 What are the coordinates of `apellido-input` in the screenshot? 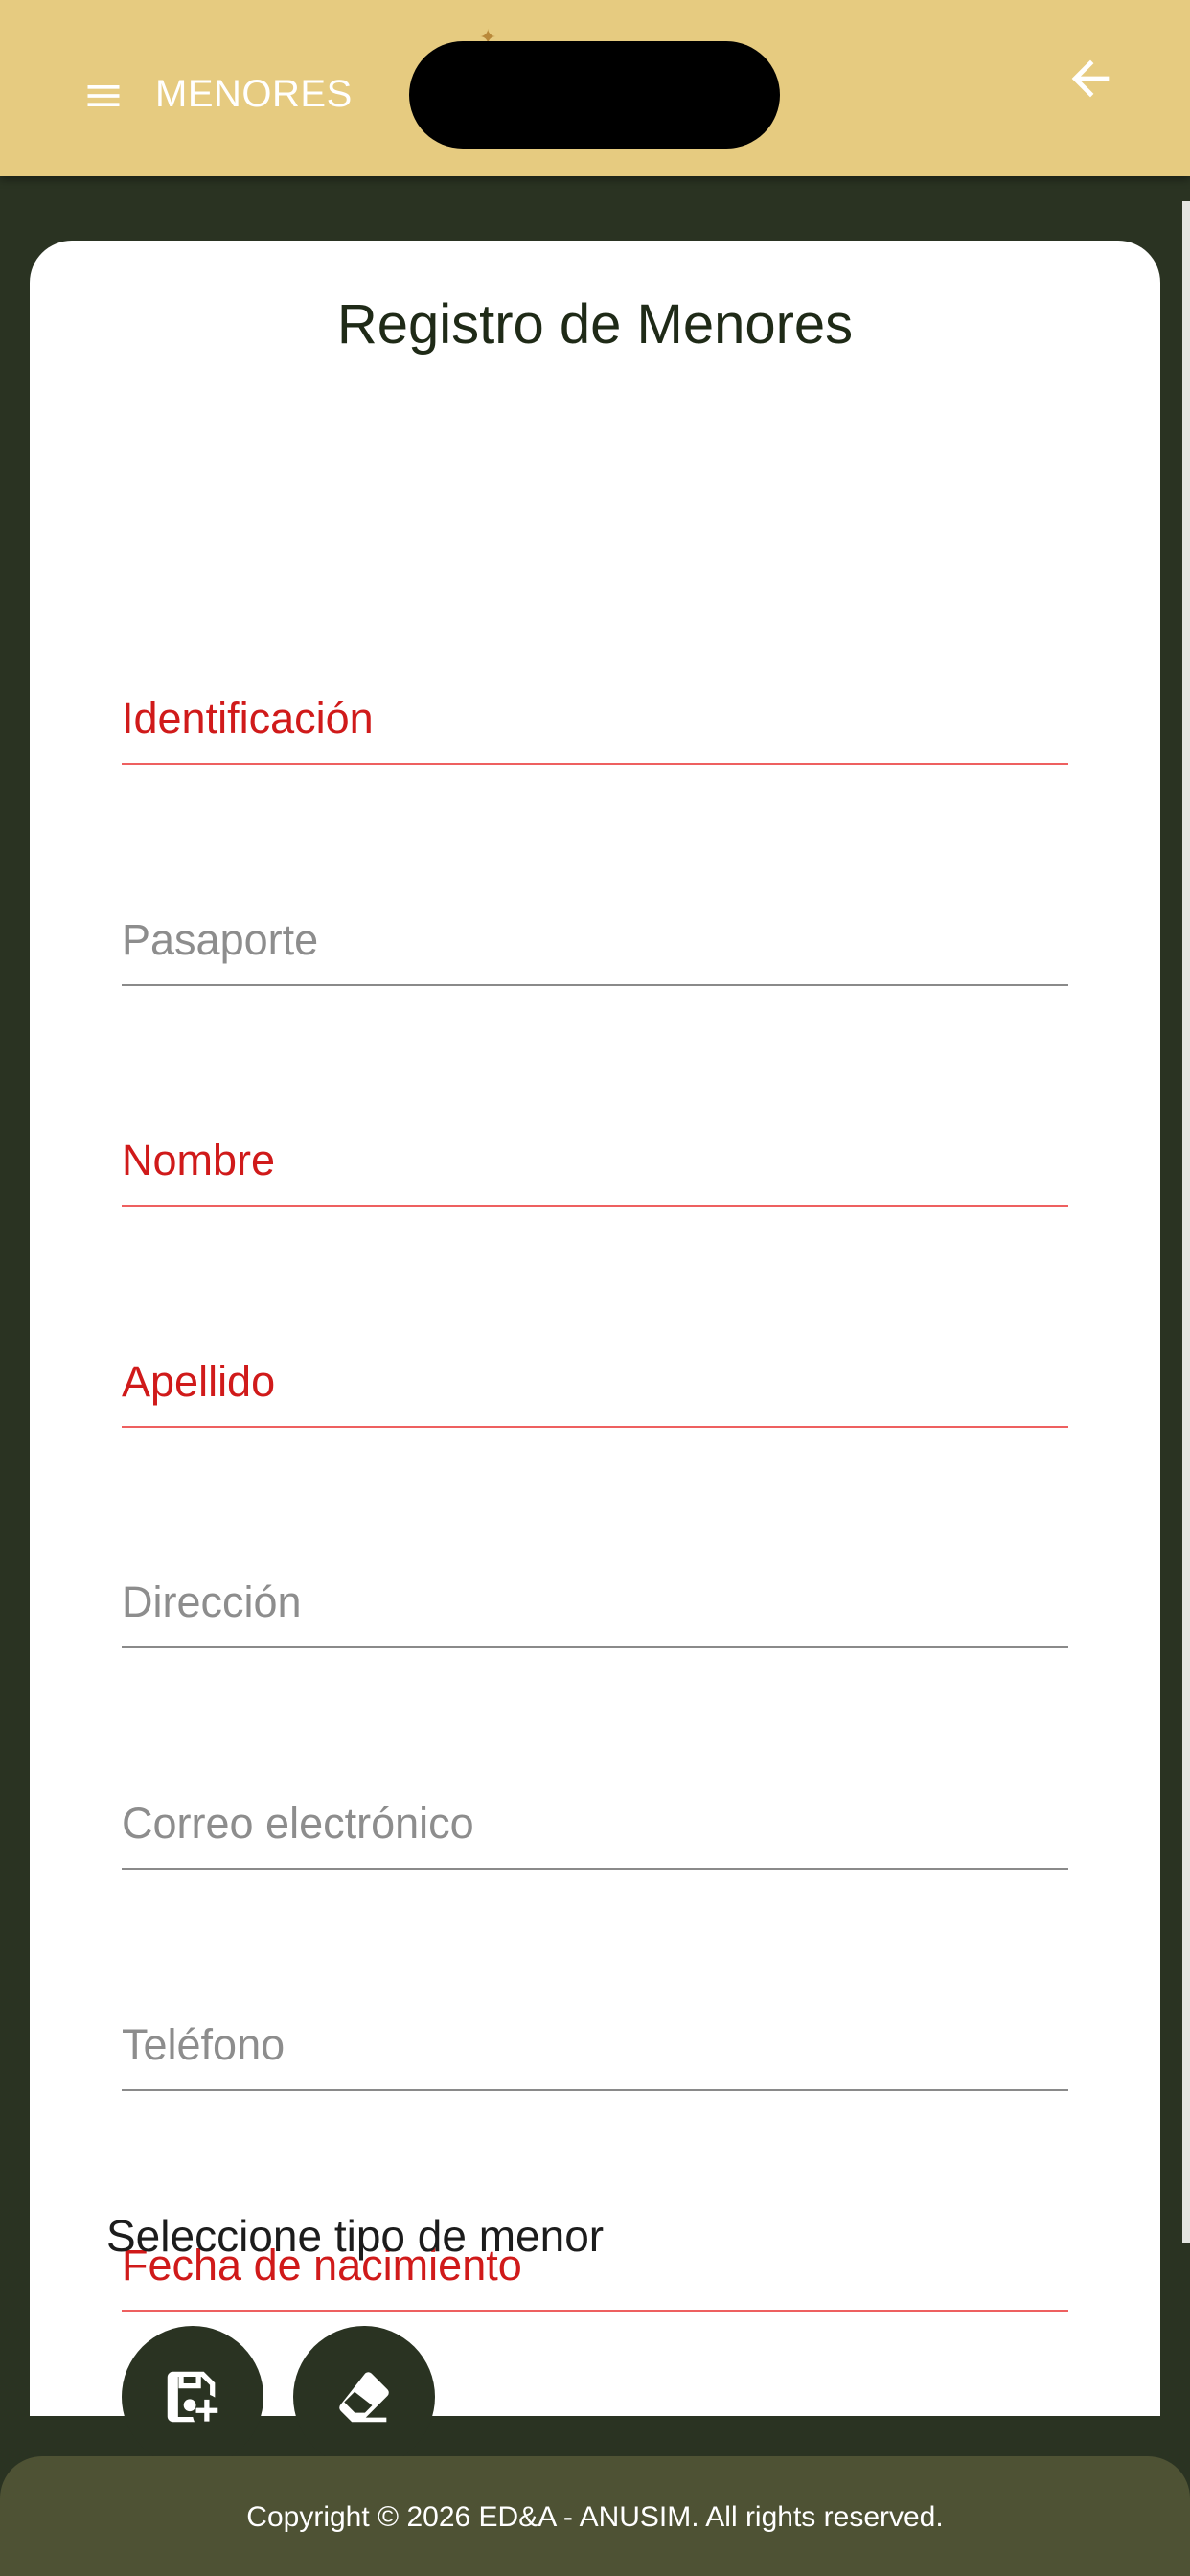 It's located at (595, 1382).